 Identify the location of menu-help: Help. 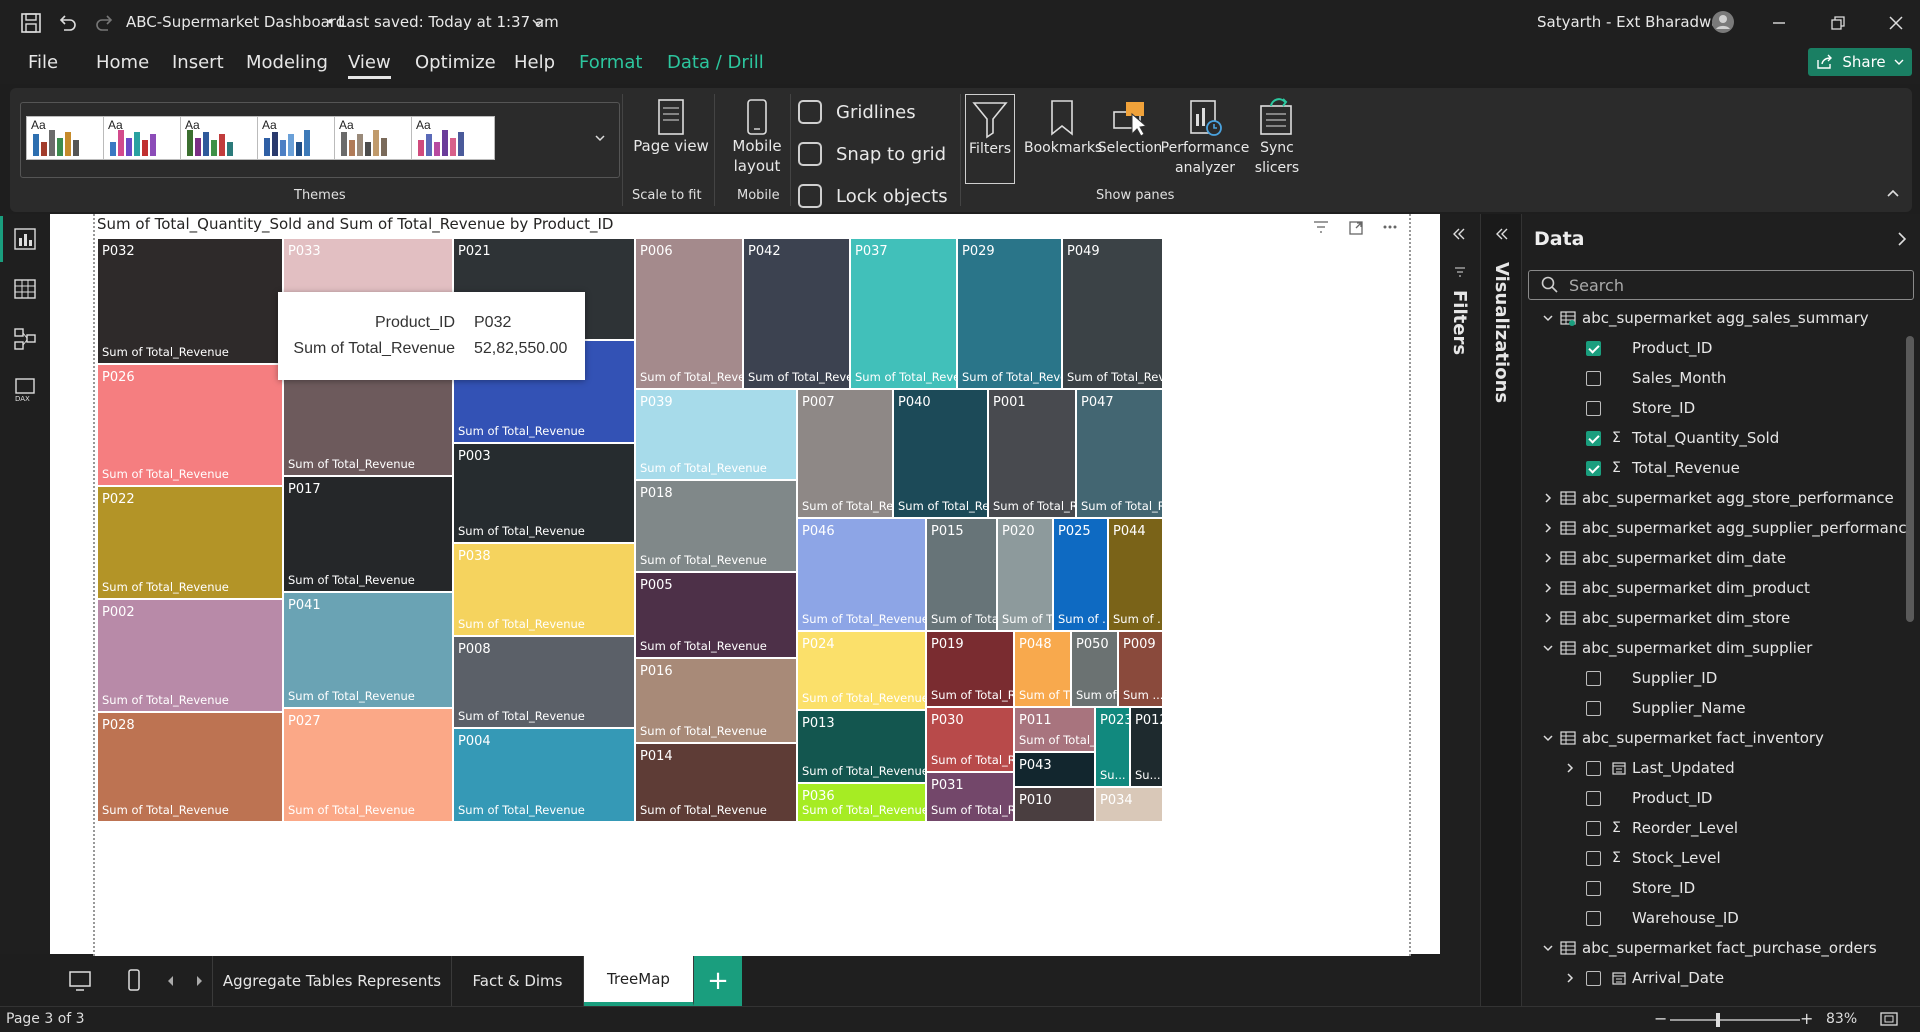
(534, 62).